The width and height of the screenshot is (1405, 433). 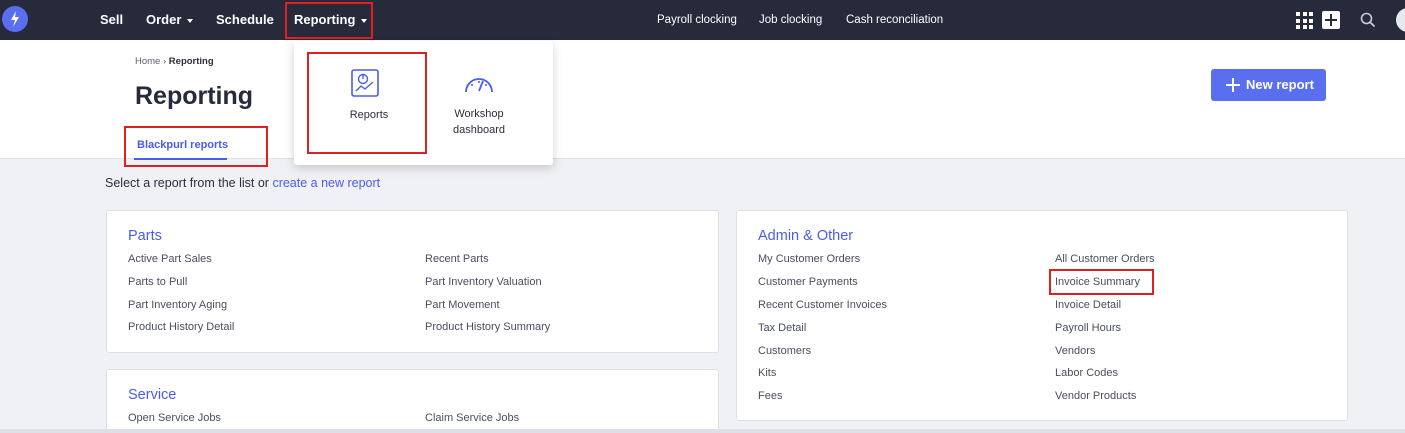 I want to click on dropdown-item-workshop-label-2: dashboard, so click(x=479, y=130).